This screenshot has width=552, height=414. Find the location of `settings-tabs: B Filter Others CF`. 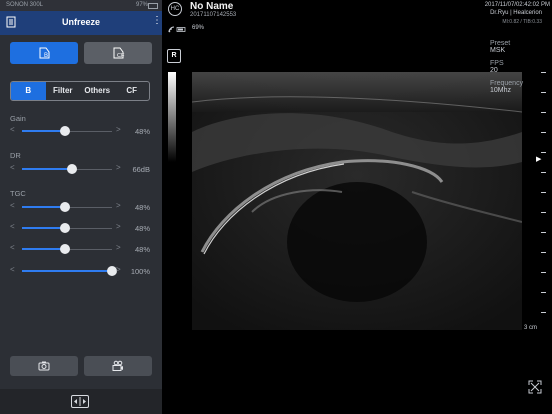

settings-tabs: B Filter Others CF is located at coordinates (80, 91).